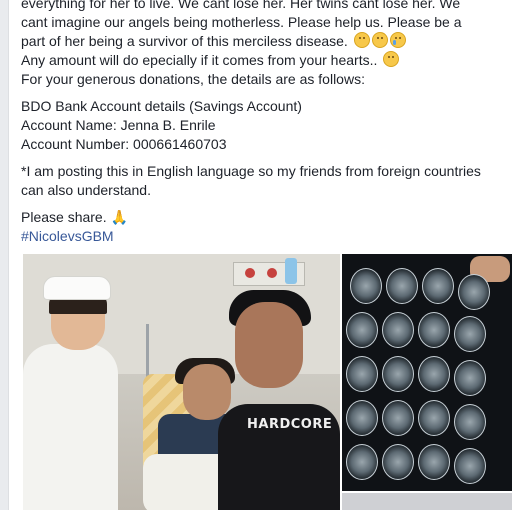 This screenshot has width=513, height=510. What do you see at coordinates (397, 40) in the screenshot?
I see `crying-face-icon` at bounding box center [397, 40].